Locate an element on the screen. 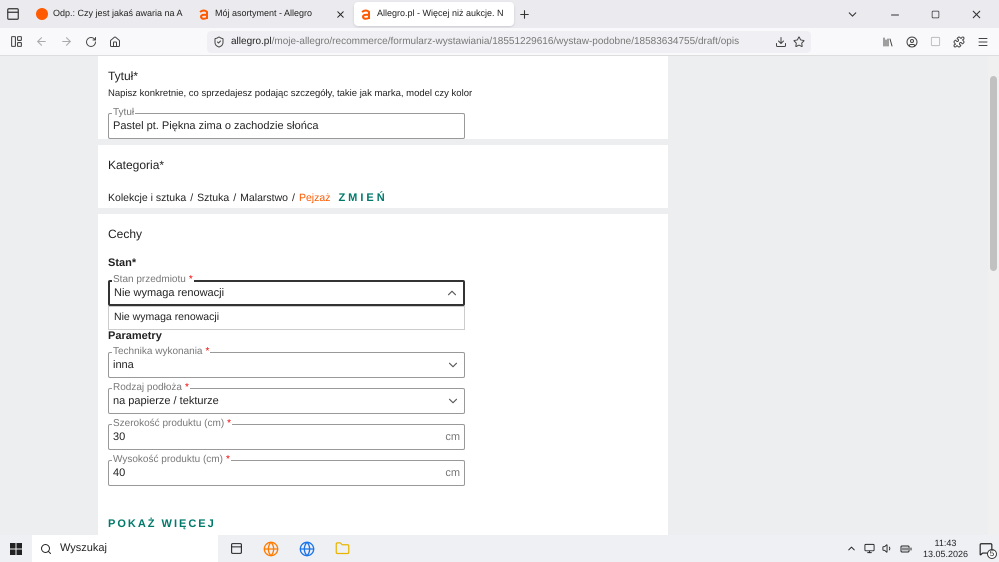 The height and width of the screenshot is (562, 999). breadcrumb-link: Sztuka is located at coordinates (213, 198).